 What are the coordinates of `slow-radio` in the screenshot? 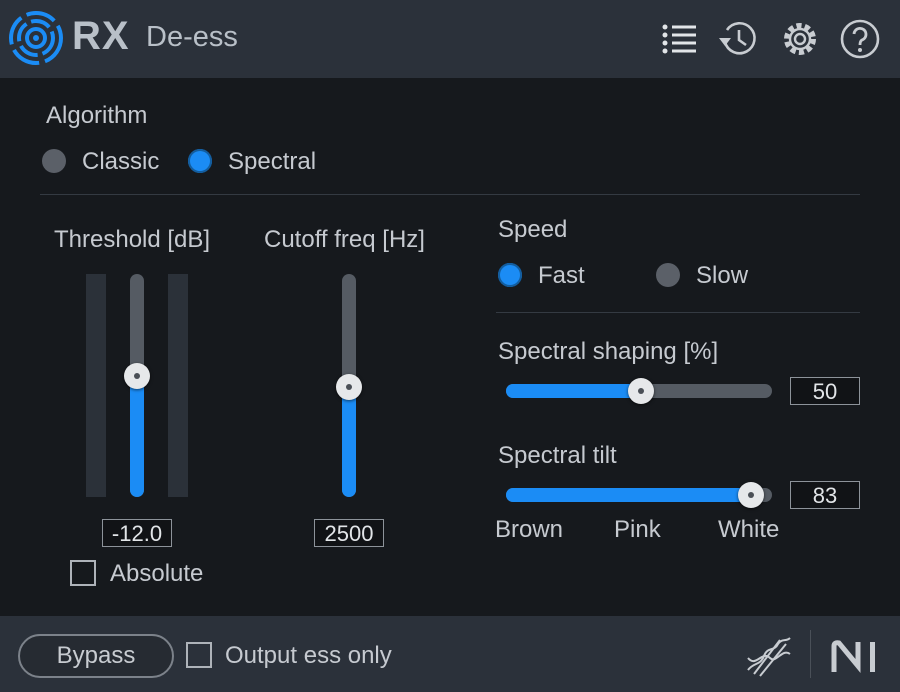 It's located at (668, 275).